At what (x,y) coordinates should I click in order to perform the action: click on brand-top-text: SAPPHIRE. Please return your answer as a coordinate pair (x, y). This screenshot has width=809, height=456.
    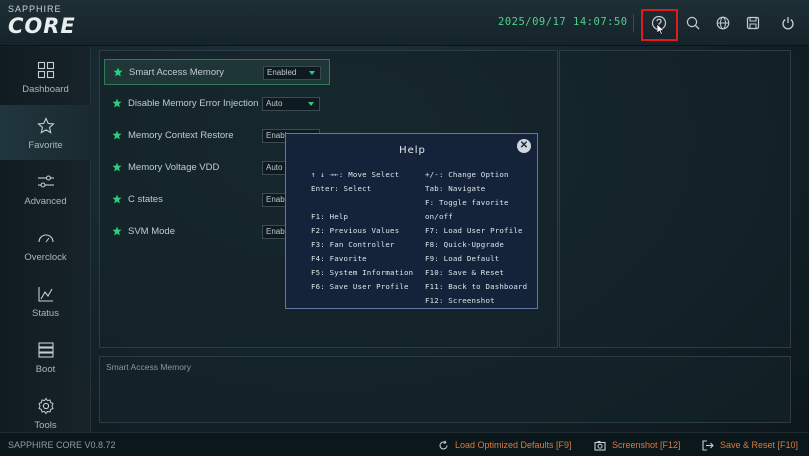
    Looking at the image, I should click on (35, 9).